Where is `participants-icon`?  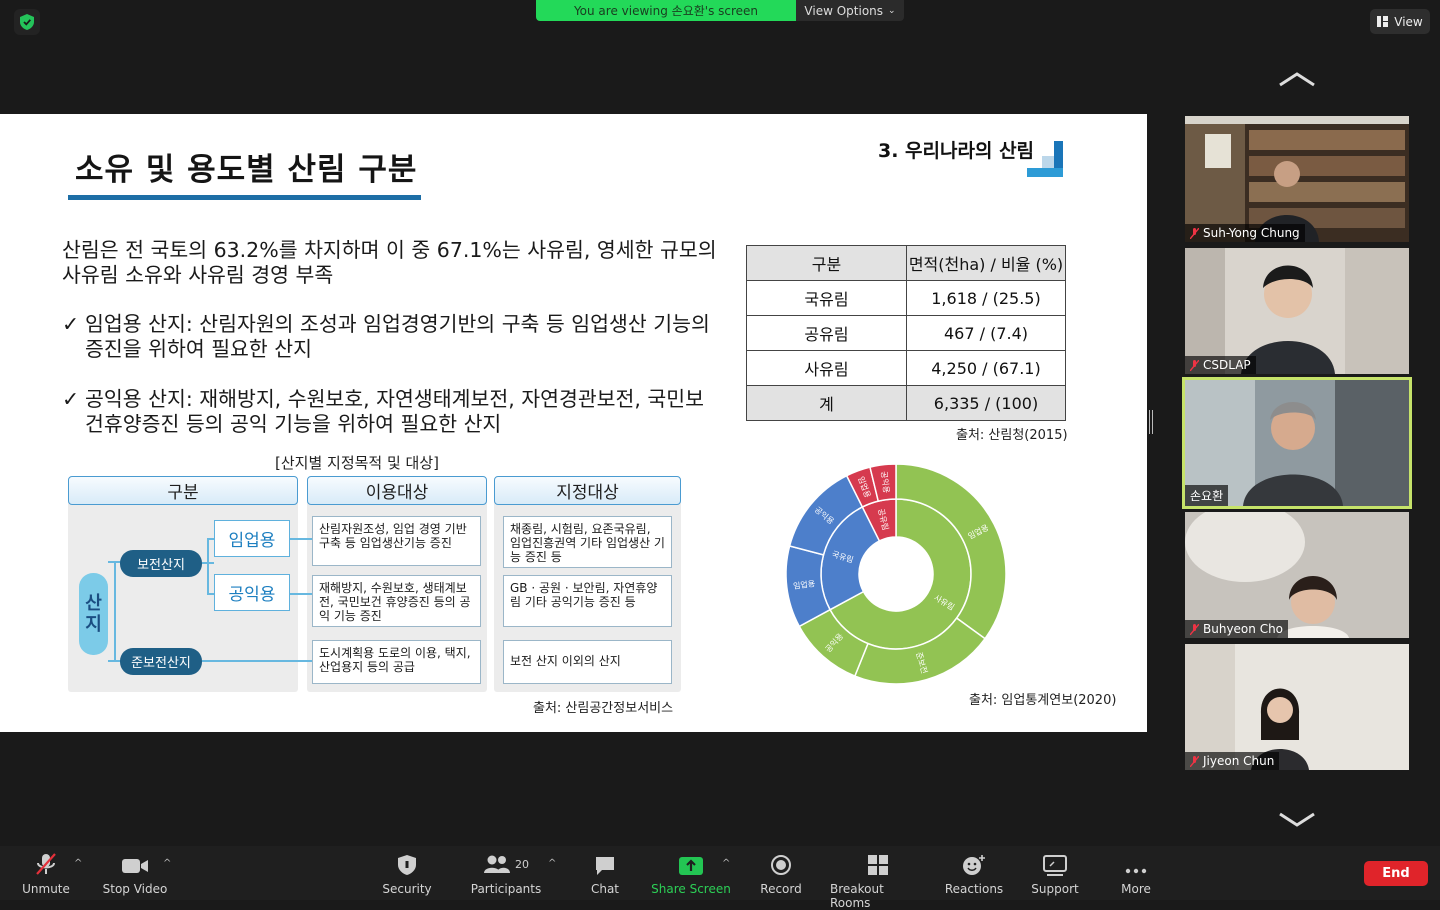 participants-icon is located at coordinates (497, 864).